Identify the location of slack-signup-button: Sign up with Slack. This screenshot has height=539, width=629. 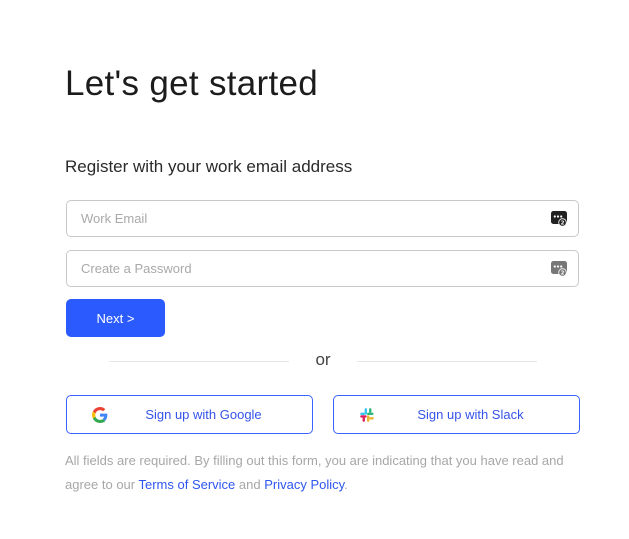
(456, 414).